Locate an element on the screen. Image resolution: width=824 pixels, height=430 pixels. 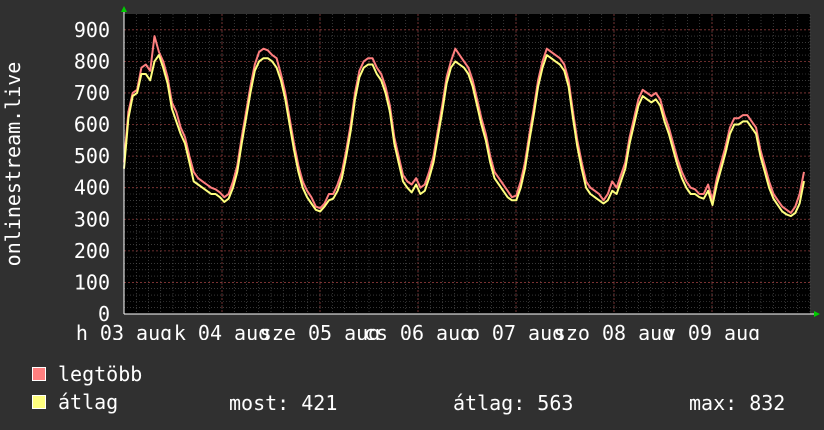
stat-current: most: 421 is located at coordinates (283, 403).